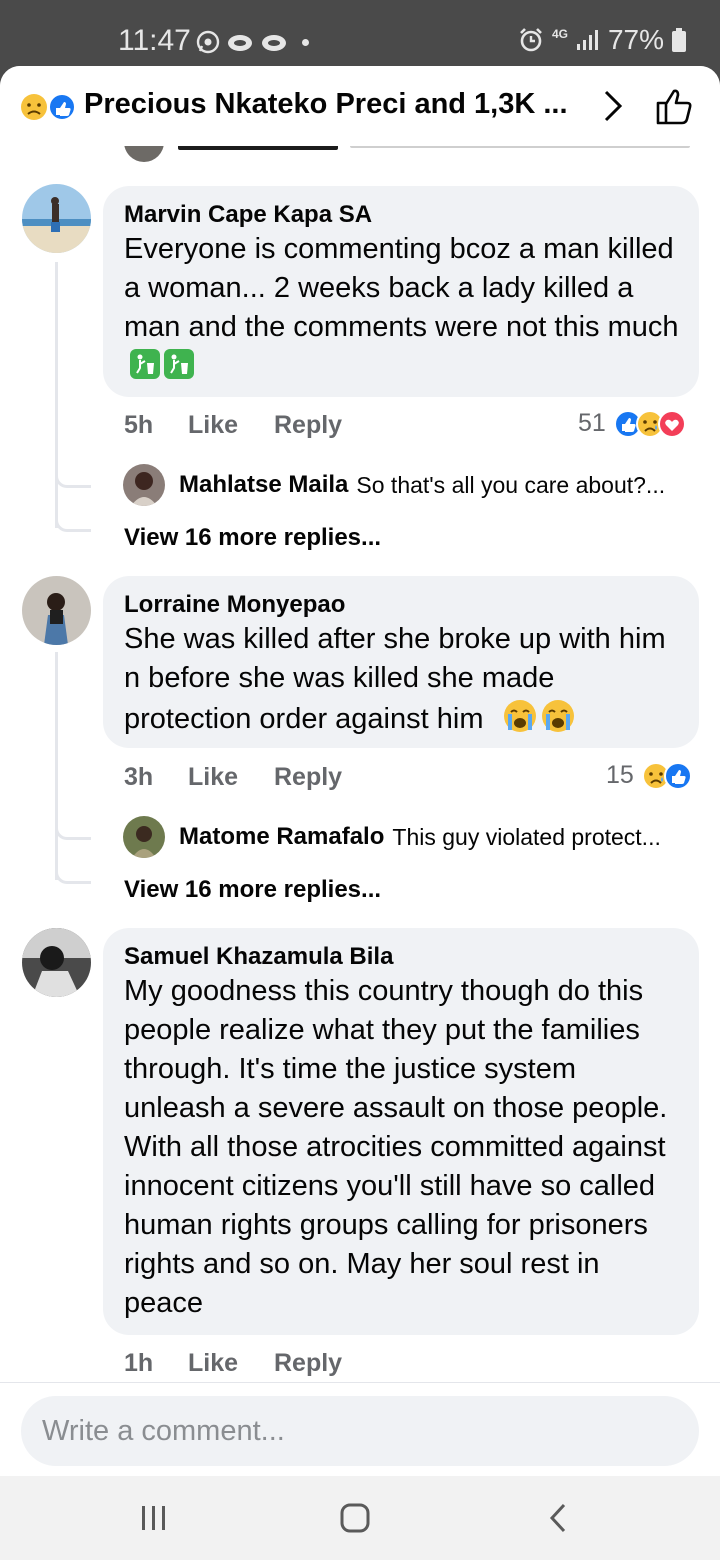 This screenshot has height=1560, width=720. What do you see at coordinates (649, 775) in the screenshot?
I see `reaction-summary: 15` at bounding box center [649, 775].